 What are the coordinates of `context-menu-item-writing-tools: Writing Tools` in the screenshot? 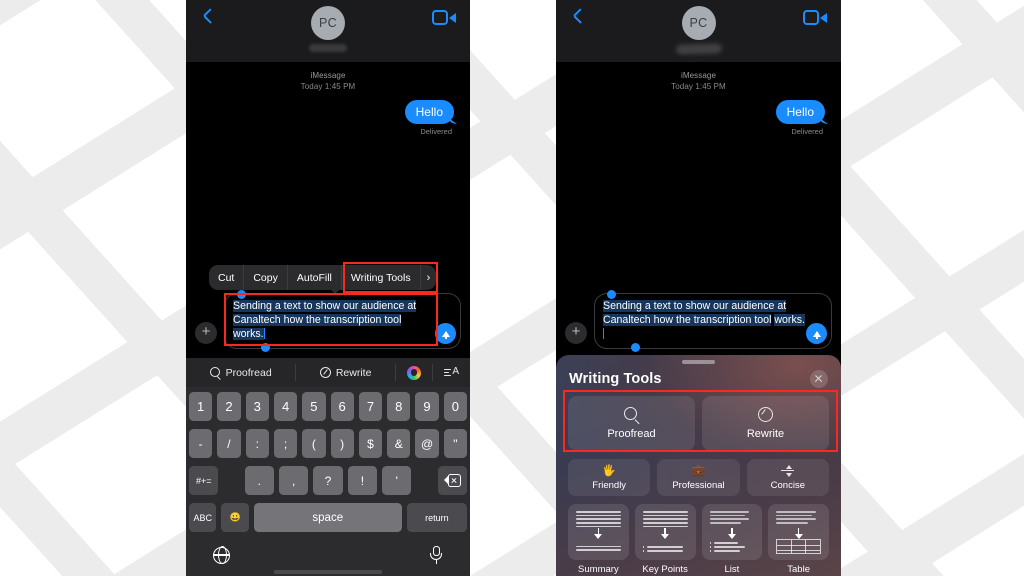 It's located at (381, 277).